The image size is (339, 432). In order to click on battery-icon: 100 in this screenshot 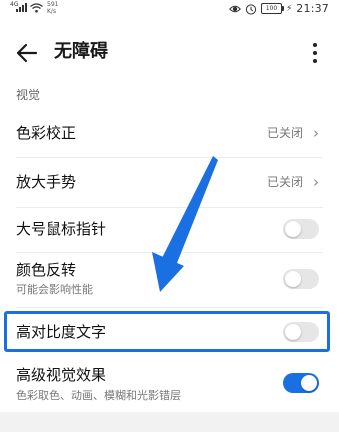, I will do `click(272, 8)`.